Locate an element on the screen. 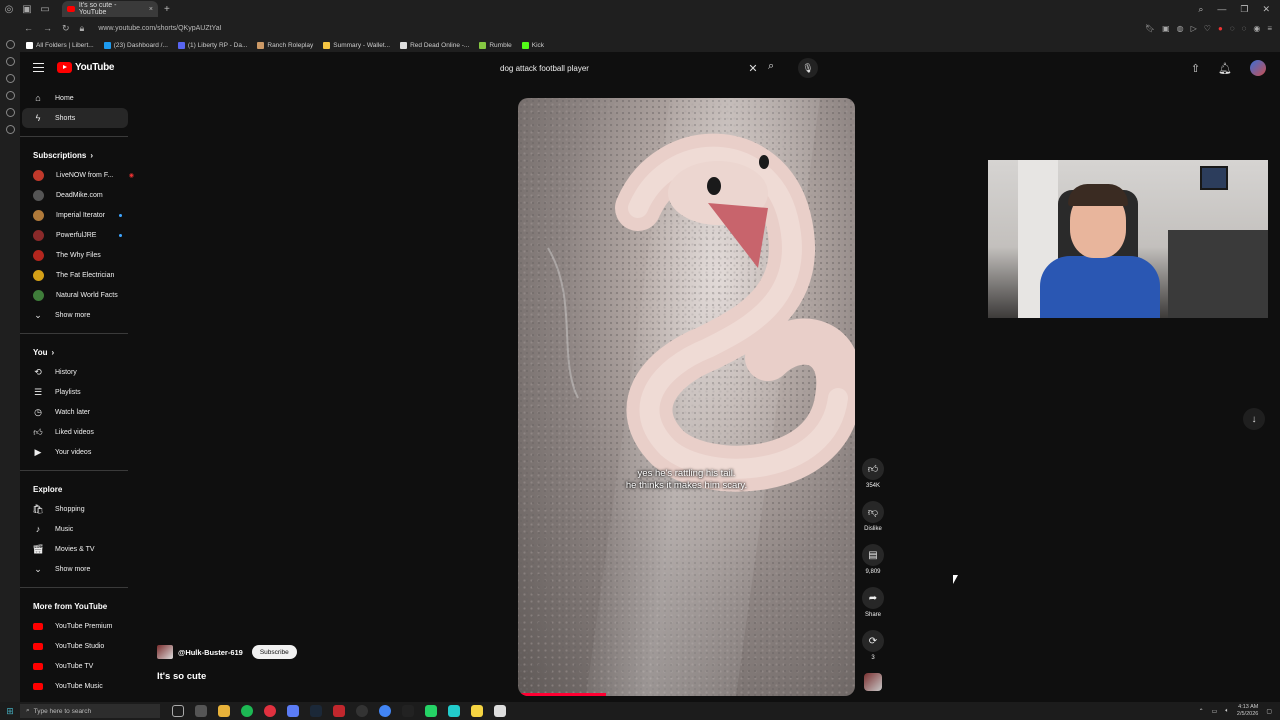 This screenshot has width=1280, height=720. browser-logo-icon: ◎ is located at coordinates (9, 9).